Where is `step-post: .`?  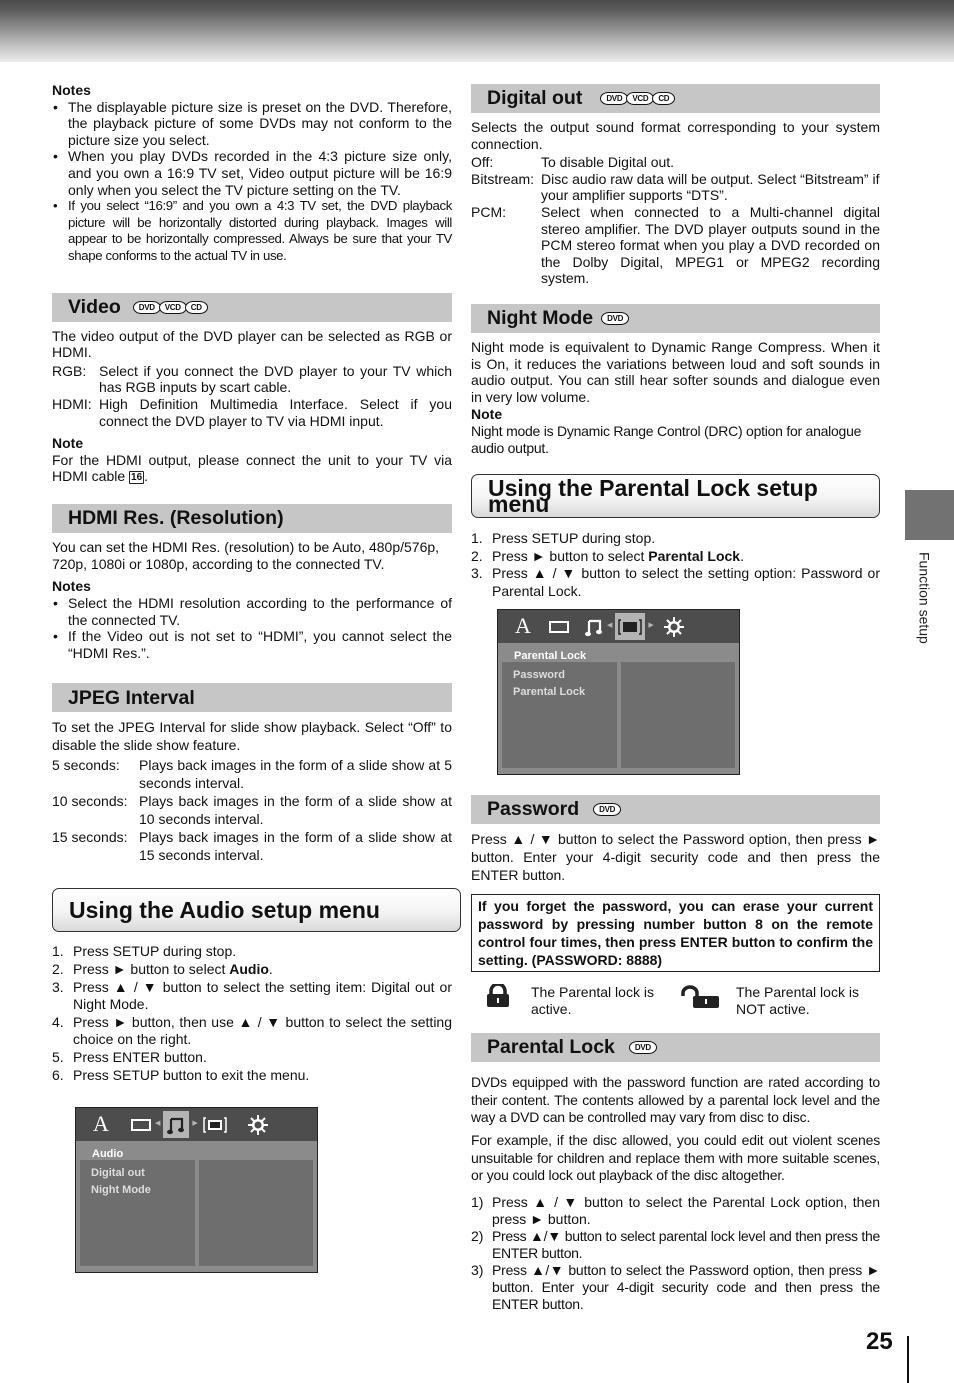
step-post: . is located at coordinates (742, 555).